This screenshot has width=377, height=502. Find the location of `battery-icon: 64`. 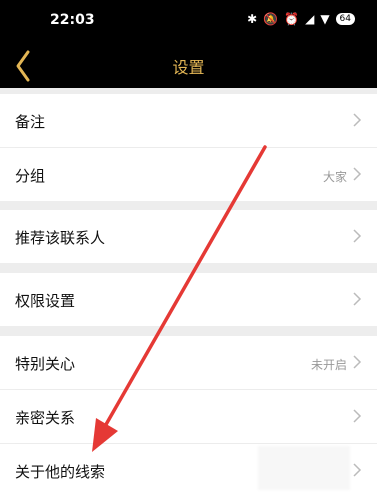

battery-icon: 64 is located at coordinates (345, 19).